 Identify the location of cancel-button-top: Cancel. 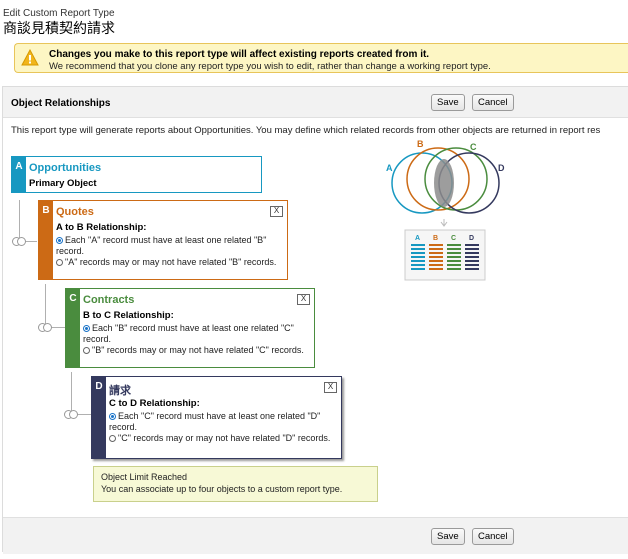
(493, 102).